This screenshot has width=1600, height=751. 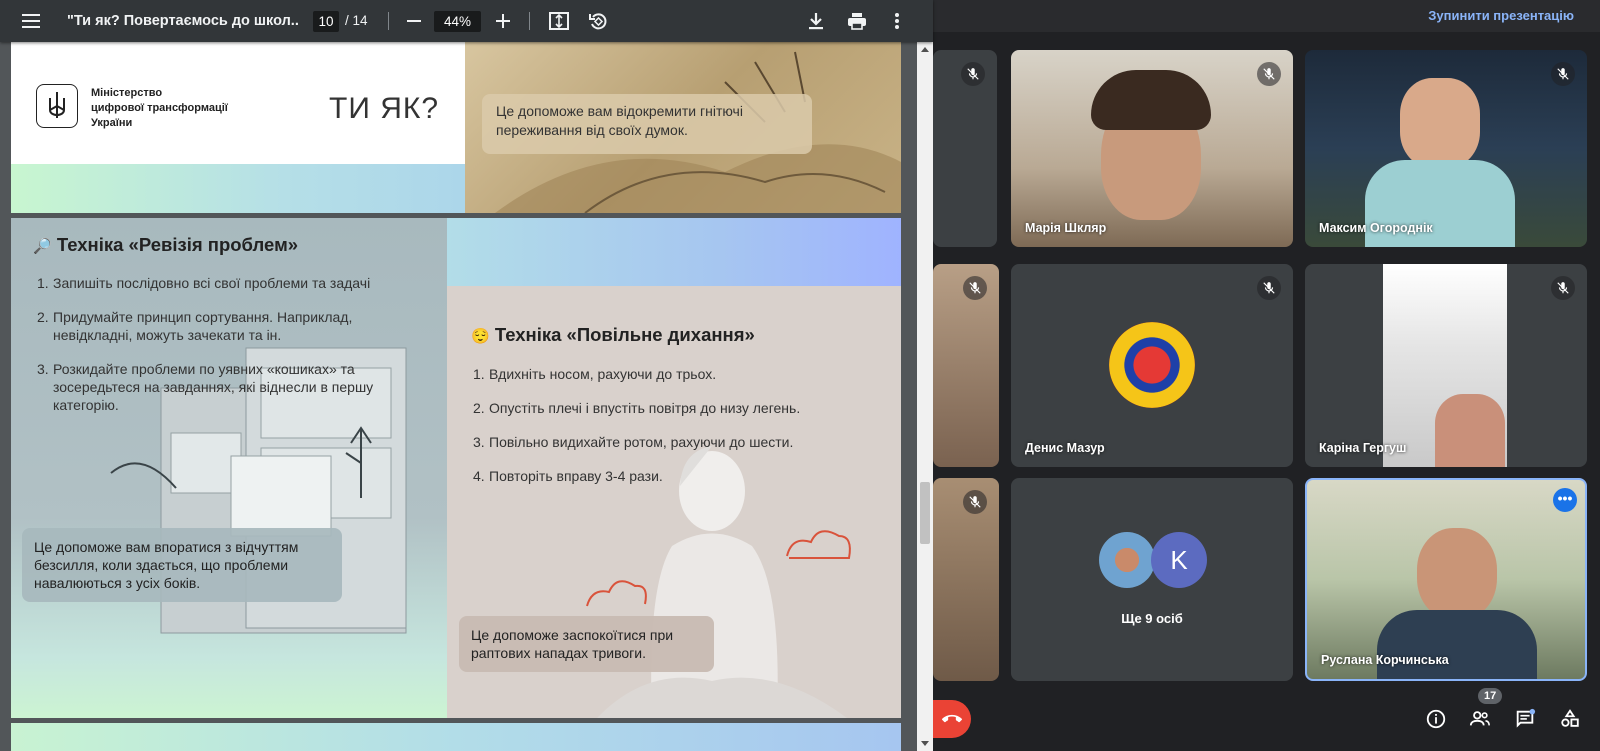 I want to click on avatar: K, so click(x=1179, y=560).